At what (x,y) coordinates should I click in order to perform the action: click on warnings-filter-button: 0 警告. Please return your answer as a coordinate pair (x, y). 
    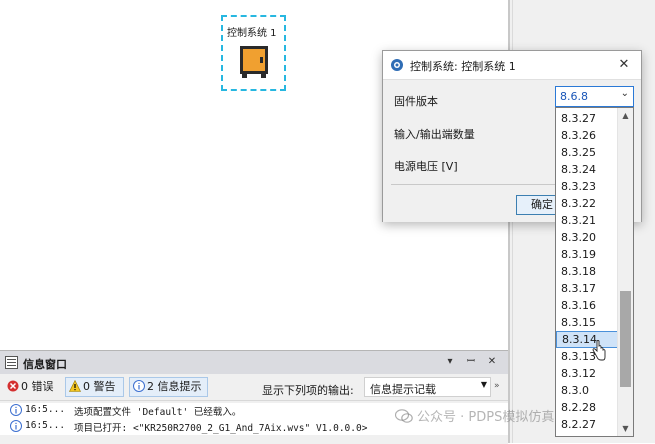
    Looking at the image, I should click on (94, 387).